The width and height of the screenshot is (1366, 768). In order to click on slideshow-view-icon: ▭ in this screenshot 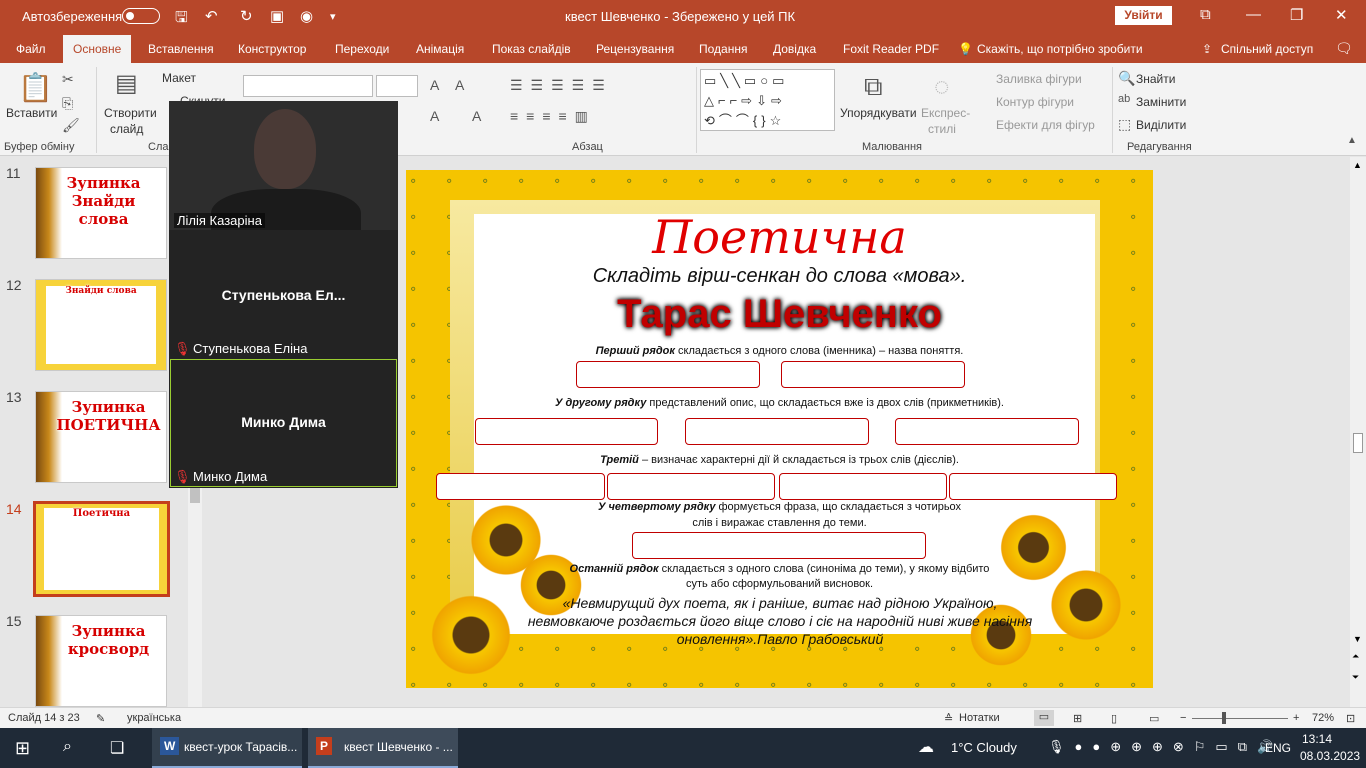, I will do `click(1154, 718)`.